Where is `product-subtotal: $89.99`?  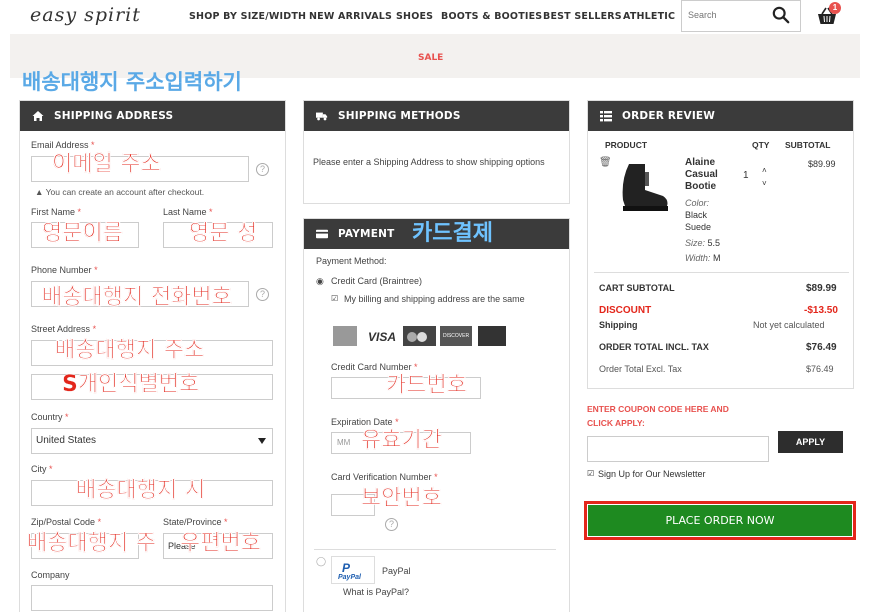 product-subtotal: $89.99 is located at coordinates (822, 164).